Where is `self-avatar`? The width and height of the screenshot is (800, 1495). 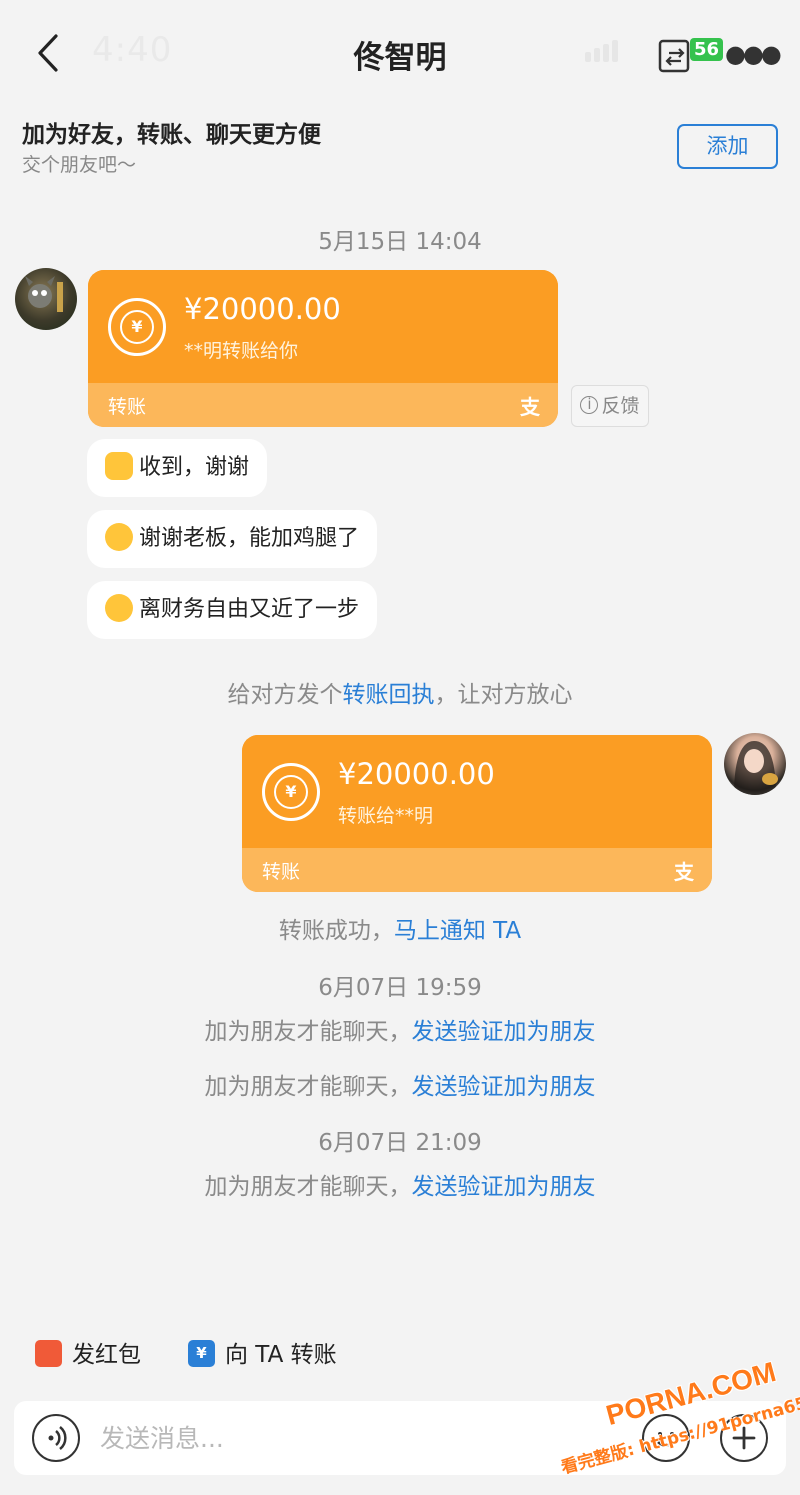 self-avatar is located at coordinates (755, 764).